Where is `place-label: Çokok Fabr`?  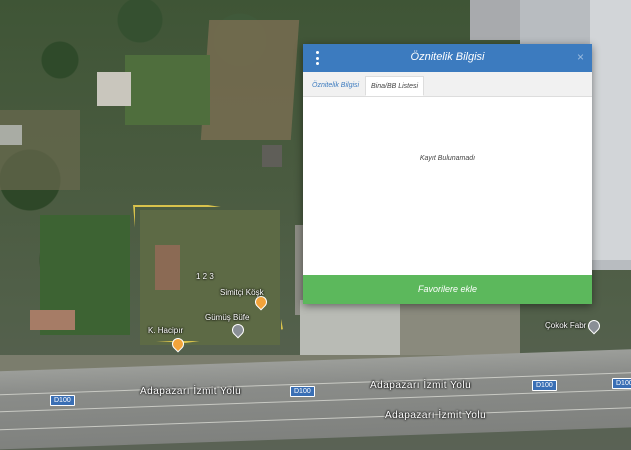 place-label: Çokok Fabr is located at coordinates (565, 325).